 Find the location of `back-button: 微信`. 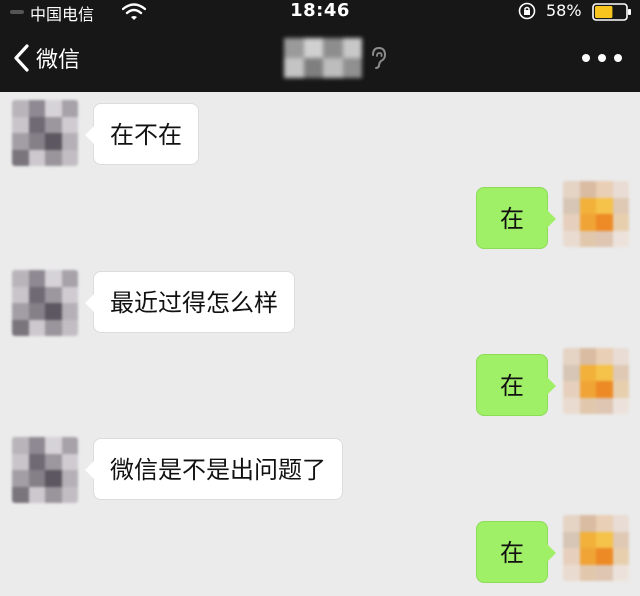

back-button: 微信 is located at coordinates (46, 58).